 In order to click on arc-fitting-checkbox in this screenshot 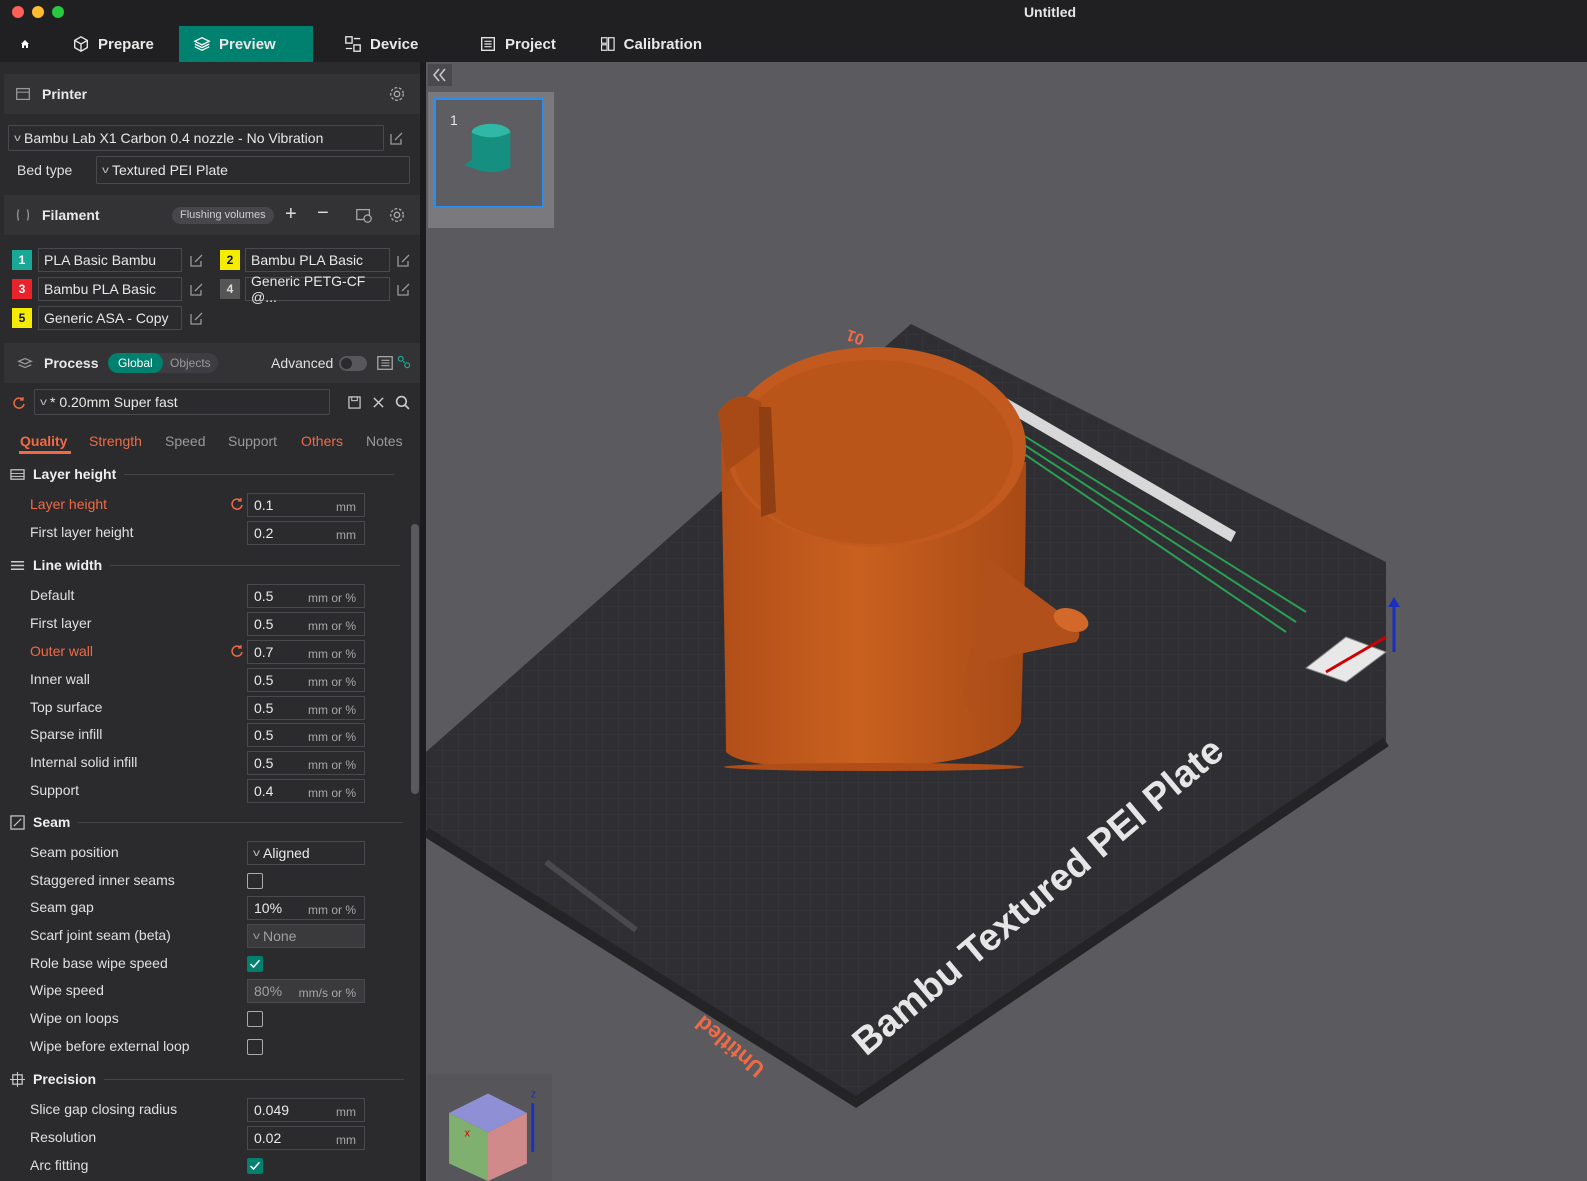, I will do `click(255, 1166)`.